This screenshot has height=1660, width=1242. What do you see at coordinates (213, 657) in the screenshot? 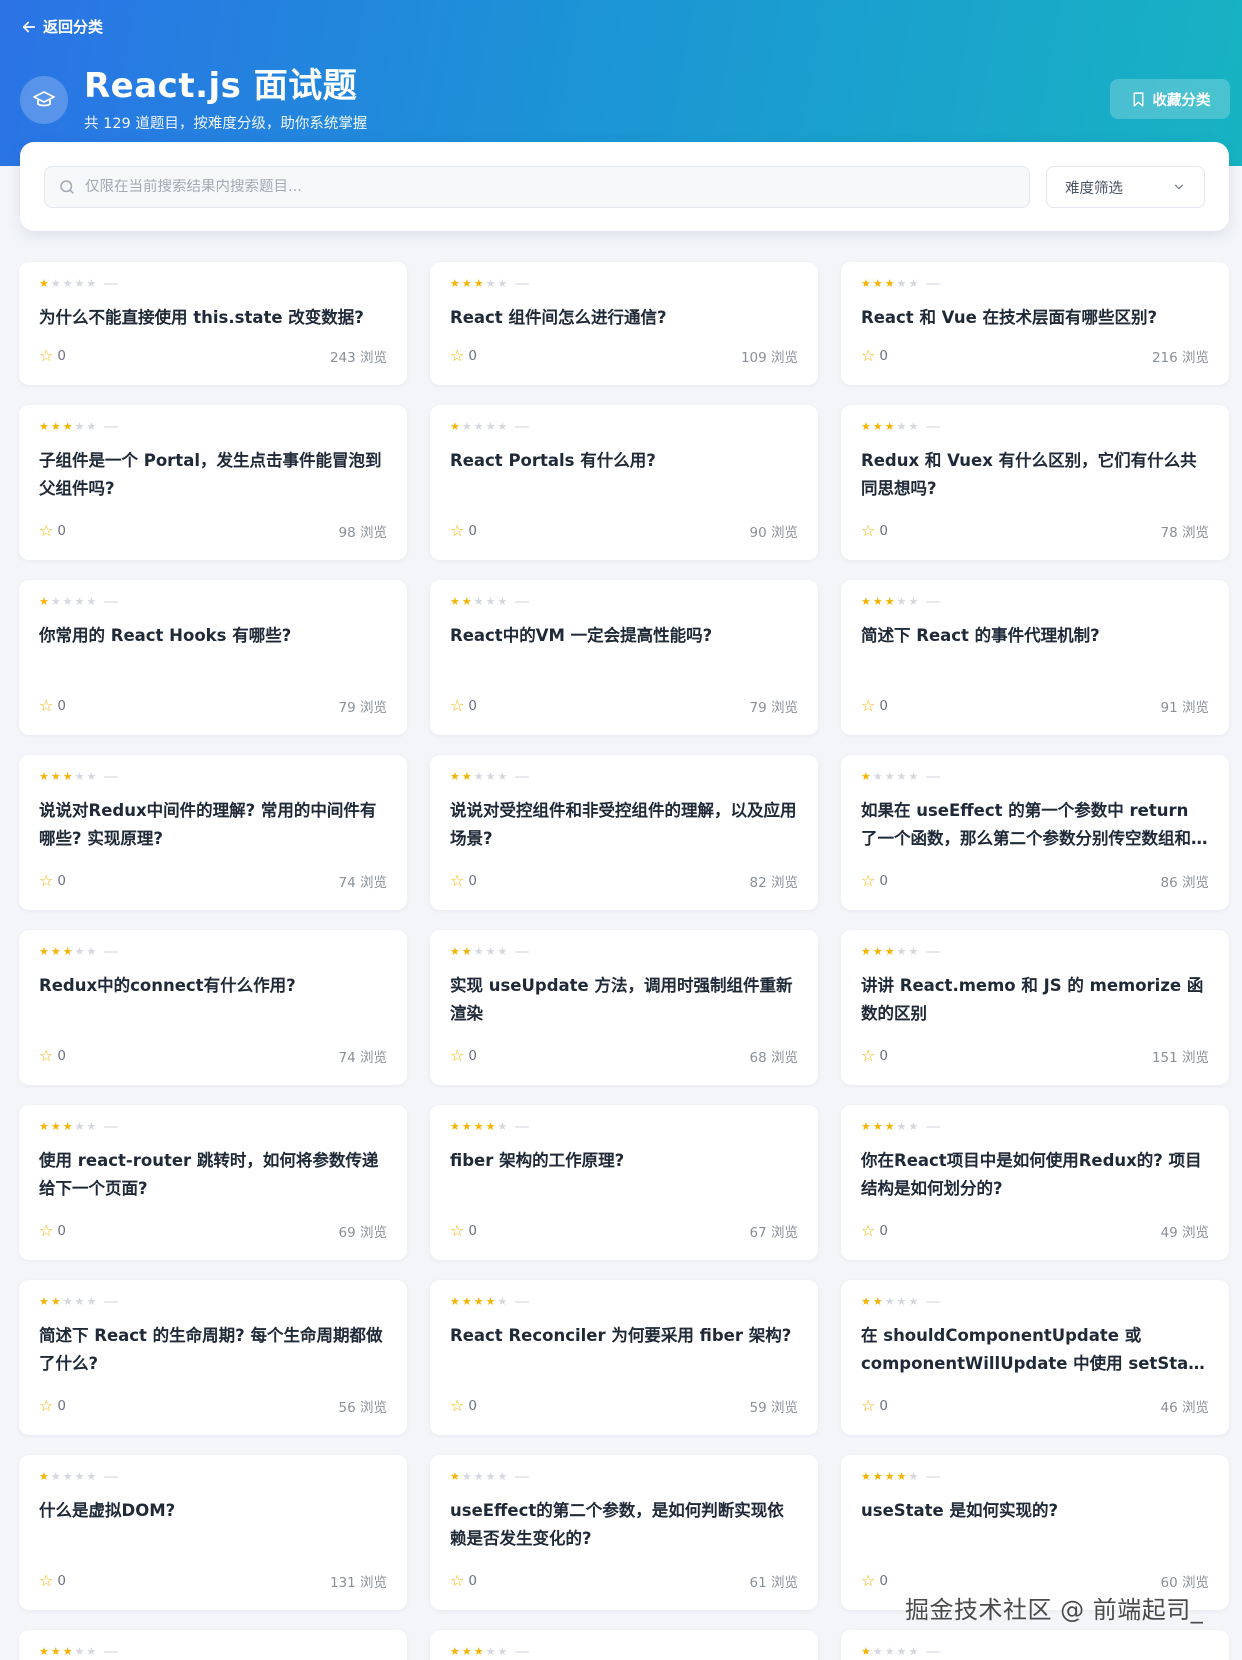
I see `question-card: ★ ★ ★ ★ ★ 你常用的 React Hooks 有哪些? ☆ 0 79 浏览` at bounding box center [213, 657].